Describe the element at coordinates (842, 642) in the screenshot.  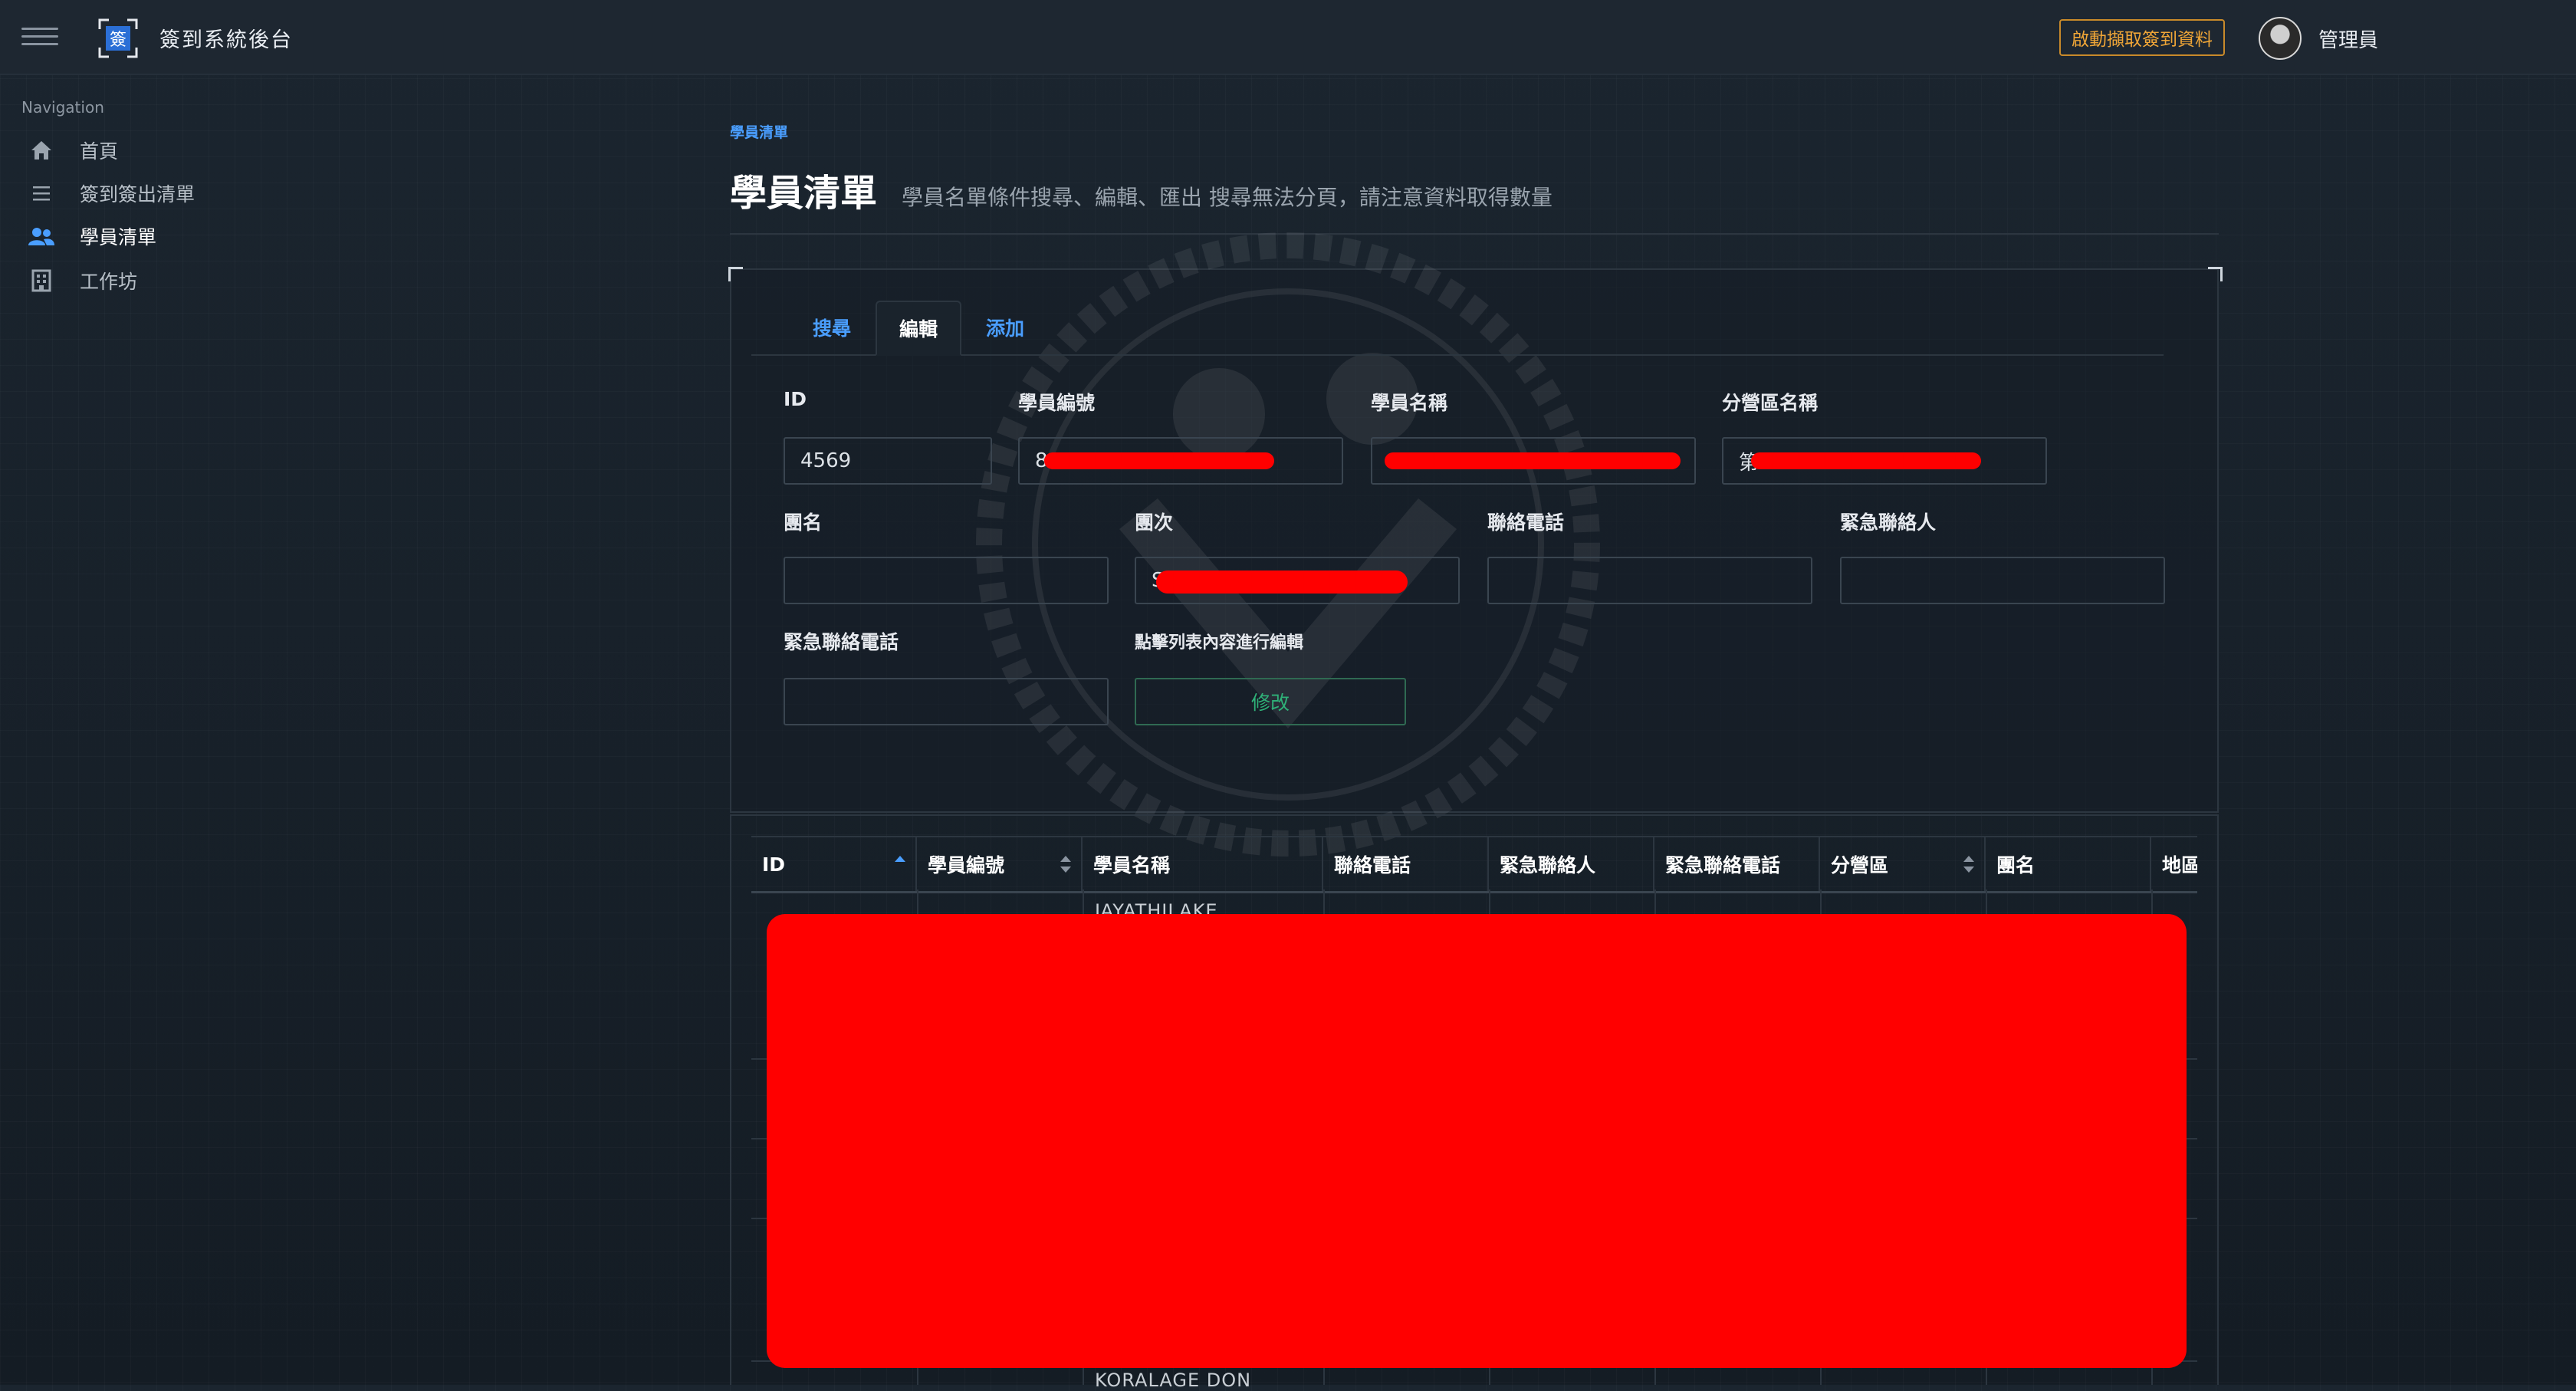
I see `emergency-phone-label: 緊急聯絡電話` at that location.